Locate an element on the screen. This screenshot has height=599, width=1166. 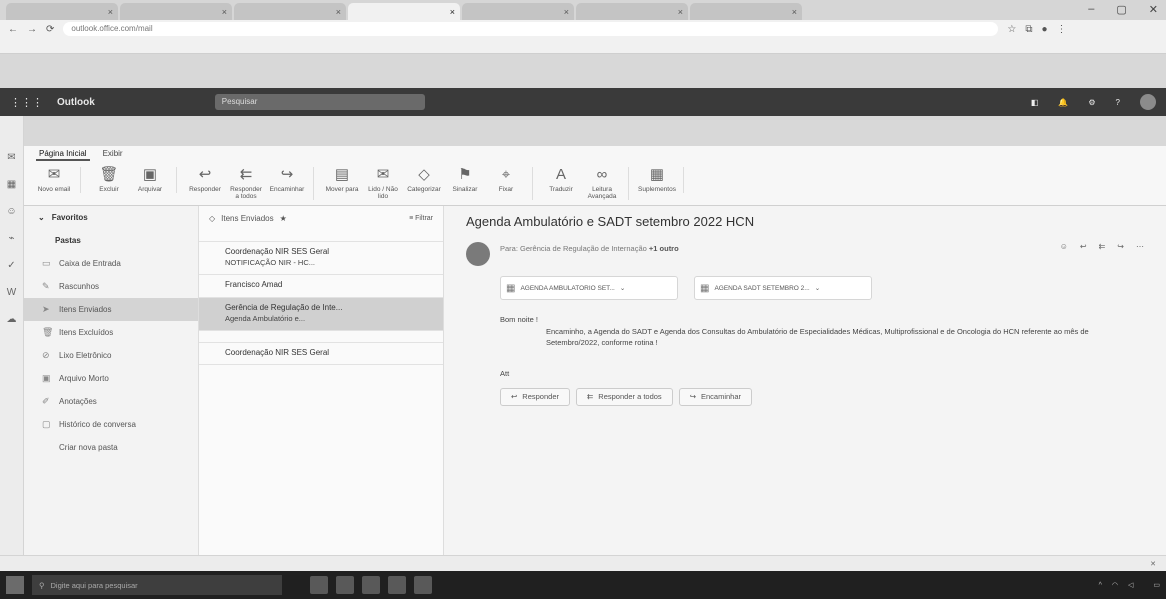
notifications-icon: ▭ is located at coordinates (1156, 585).